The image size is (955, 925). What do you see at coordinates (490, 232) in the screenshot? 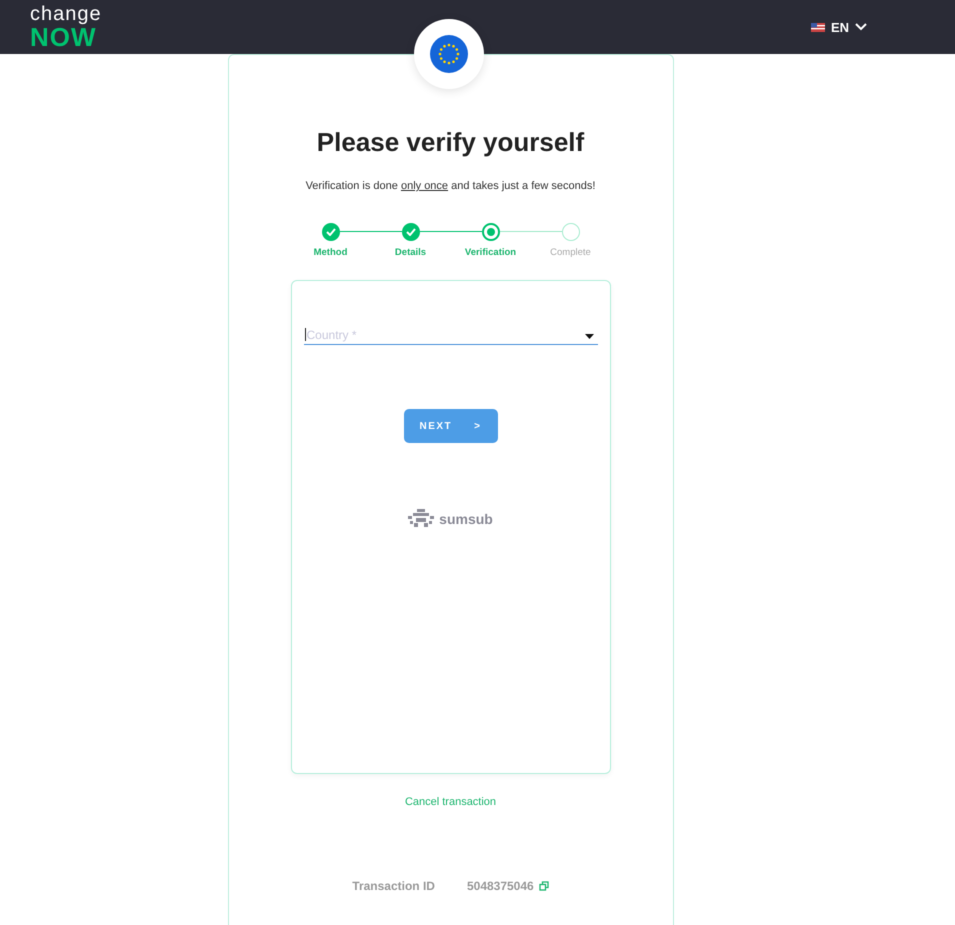
I see `dot-icon` at bounding box center [490, 232].